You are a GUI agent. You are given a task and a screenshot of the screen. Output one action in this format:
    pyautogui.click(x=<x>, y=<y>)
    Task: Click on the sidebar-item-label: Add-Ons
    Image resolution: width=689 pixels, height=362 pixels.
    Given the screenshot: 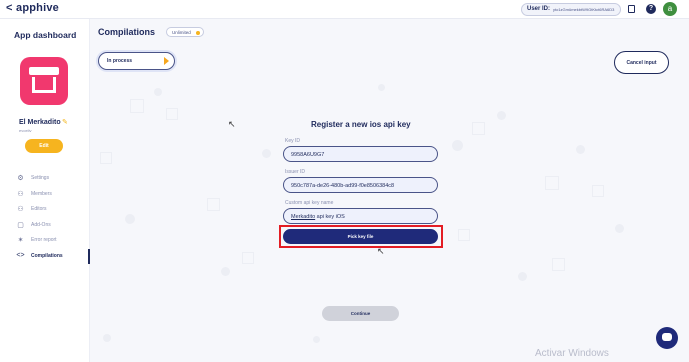 What is the action you would take?
    pyautogui.click(x=41, y=224)
    